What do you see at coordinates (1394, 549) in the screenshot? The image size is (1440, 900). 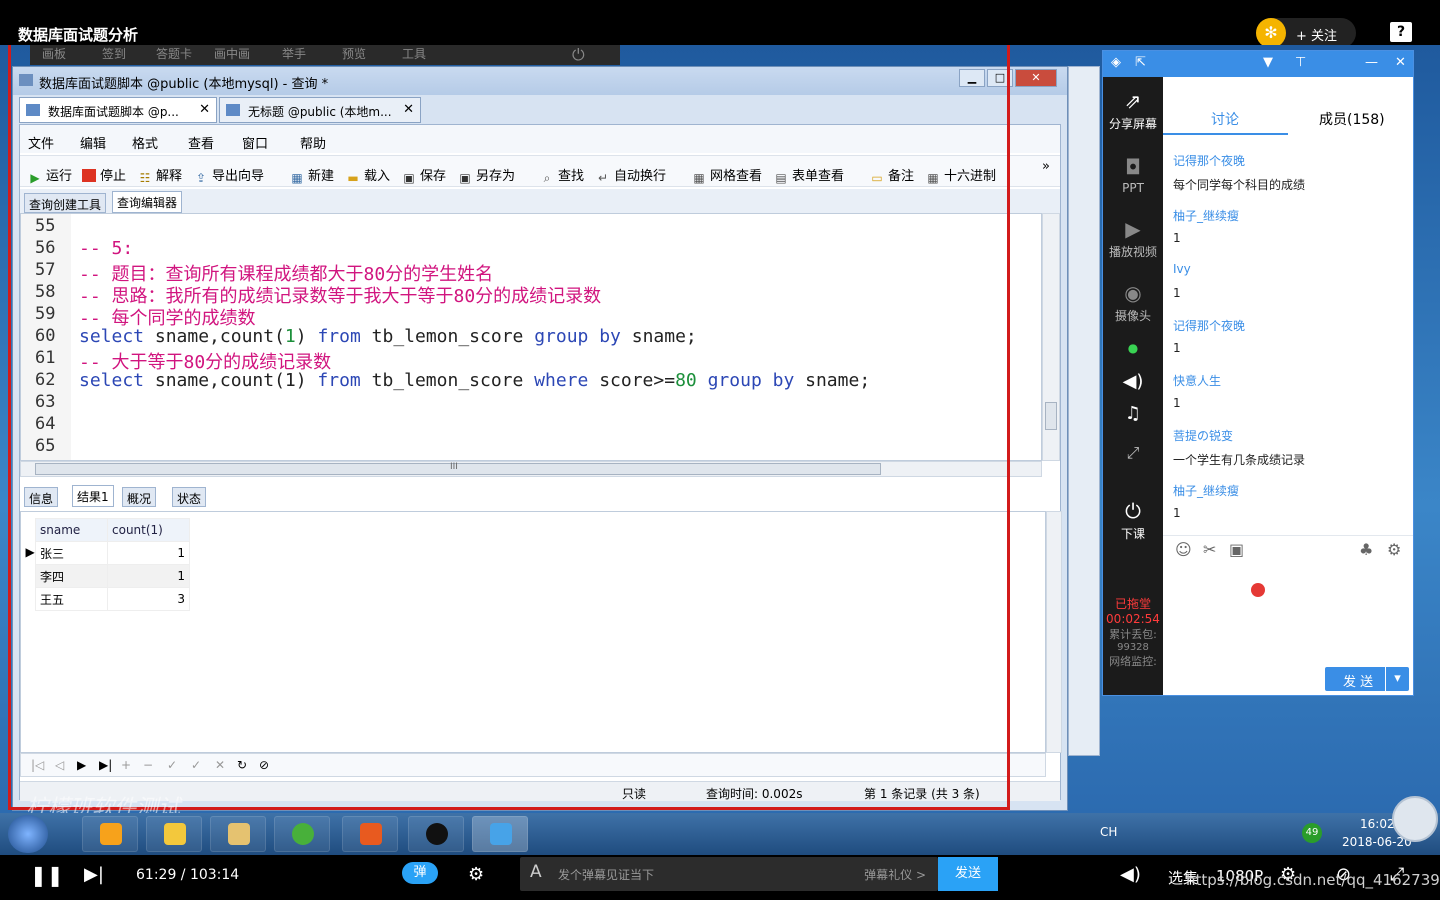 I see `settings-icon: ⚙` at bounding box center [1394, 549].